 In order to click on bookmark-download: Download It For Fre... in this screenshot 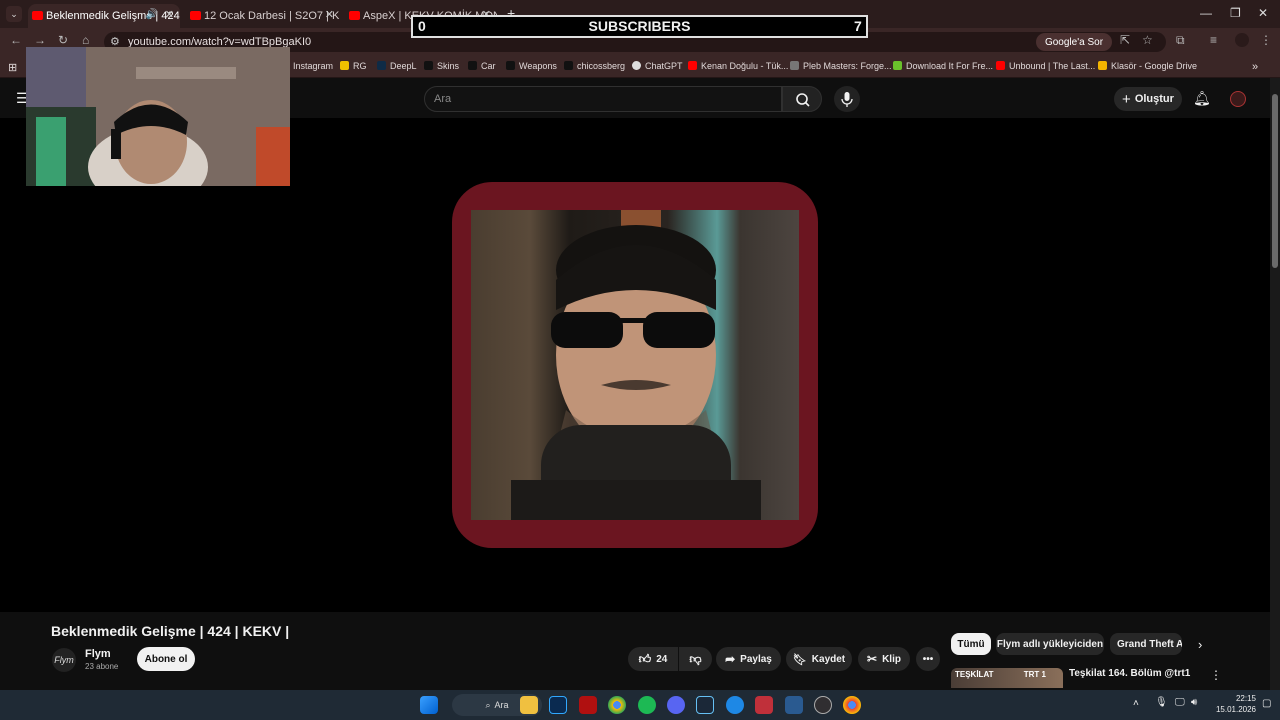, I will do `click(943, 66)`.